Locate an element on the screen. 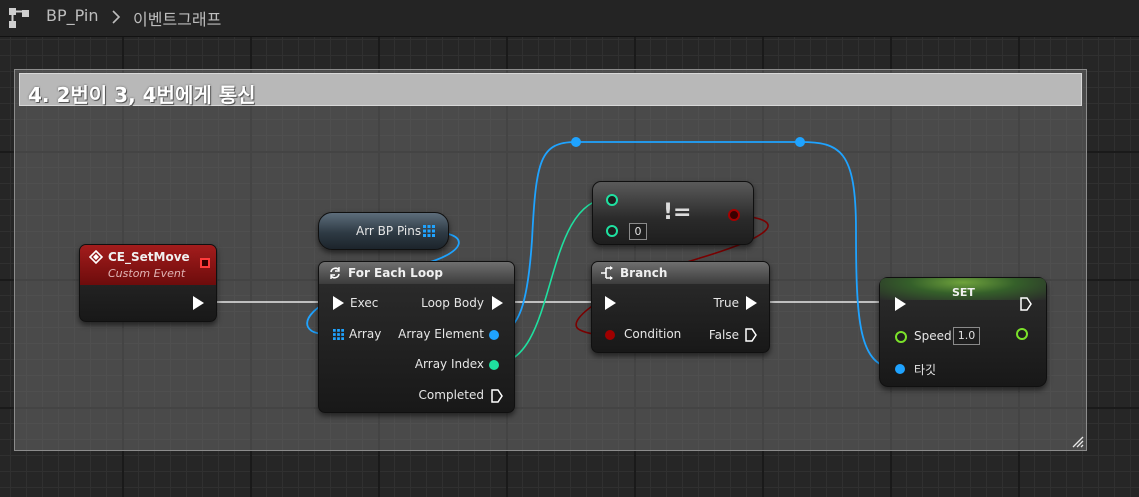 This screenshot has width=1139, height=497. set-title: SET is located at coordinates (963, 292).